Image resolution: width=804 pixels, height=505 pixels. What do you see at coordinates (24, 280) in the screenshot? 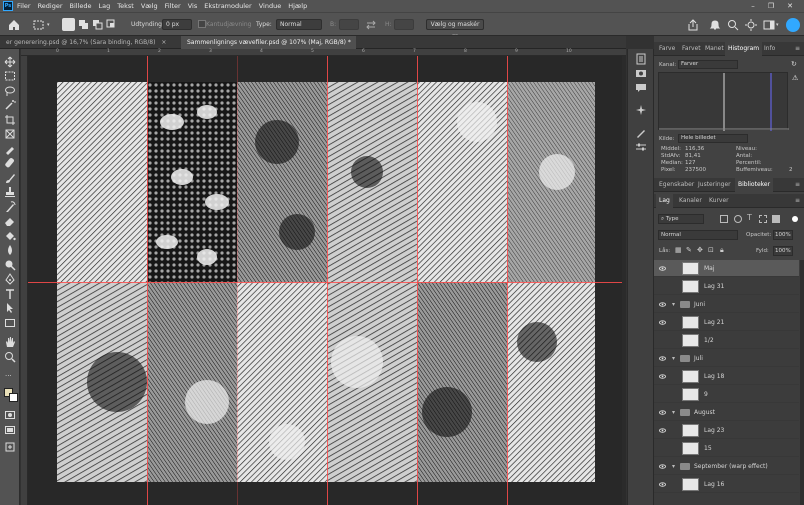
I see `vertical-ruler` at bounding box center [24, 280].